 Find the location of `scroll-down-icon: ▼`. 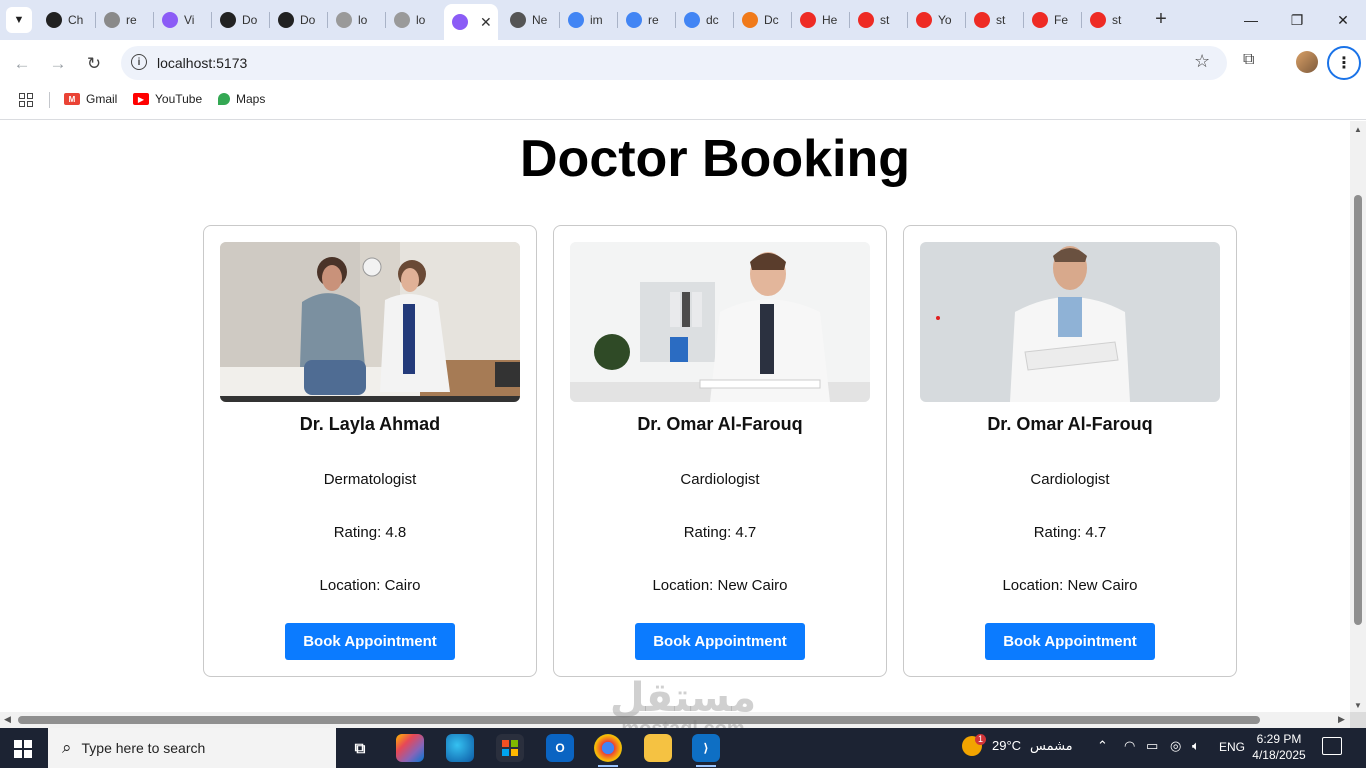

scroll-down-icon: ▼ is located at coordinates (1358, 705).